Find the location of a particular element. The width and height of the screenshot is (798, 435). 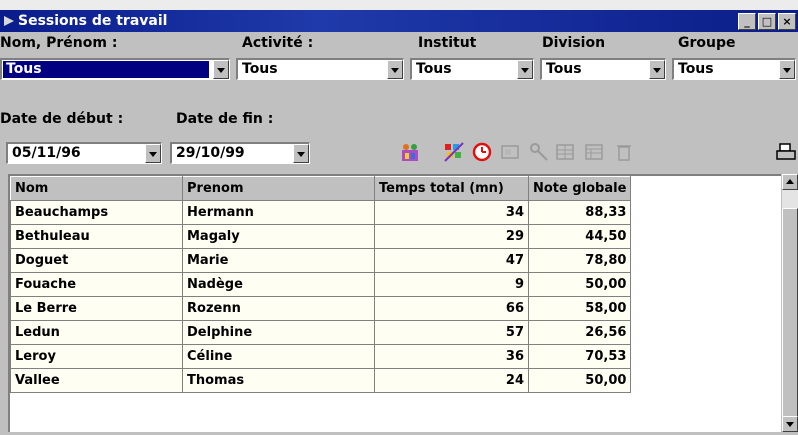

groupe-select: Tous is located at coordinates (734, 69).